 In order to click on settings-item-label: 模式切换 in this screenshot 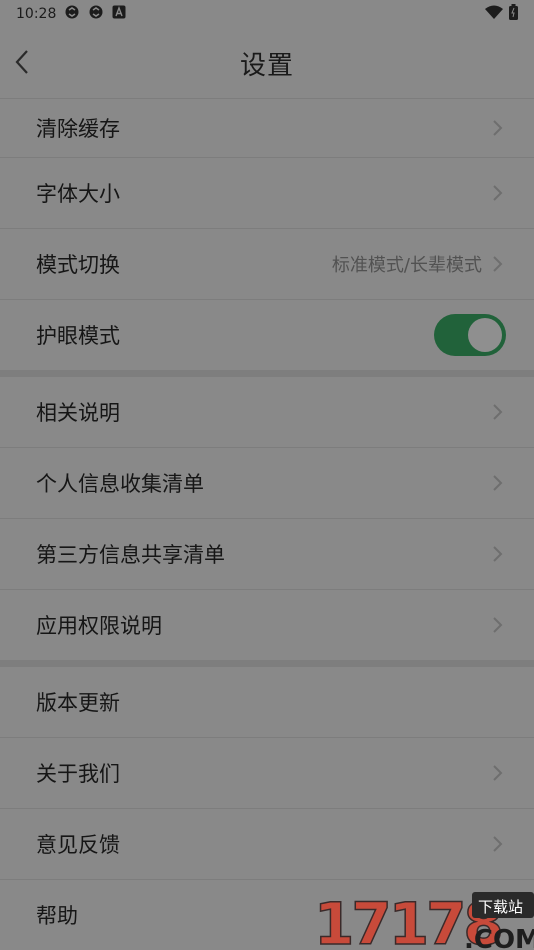, I will do `click(78, 265)`.